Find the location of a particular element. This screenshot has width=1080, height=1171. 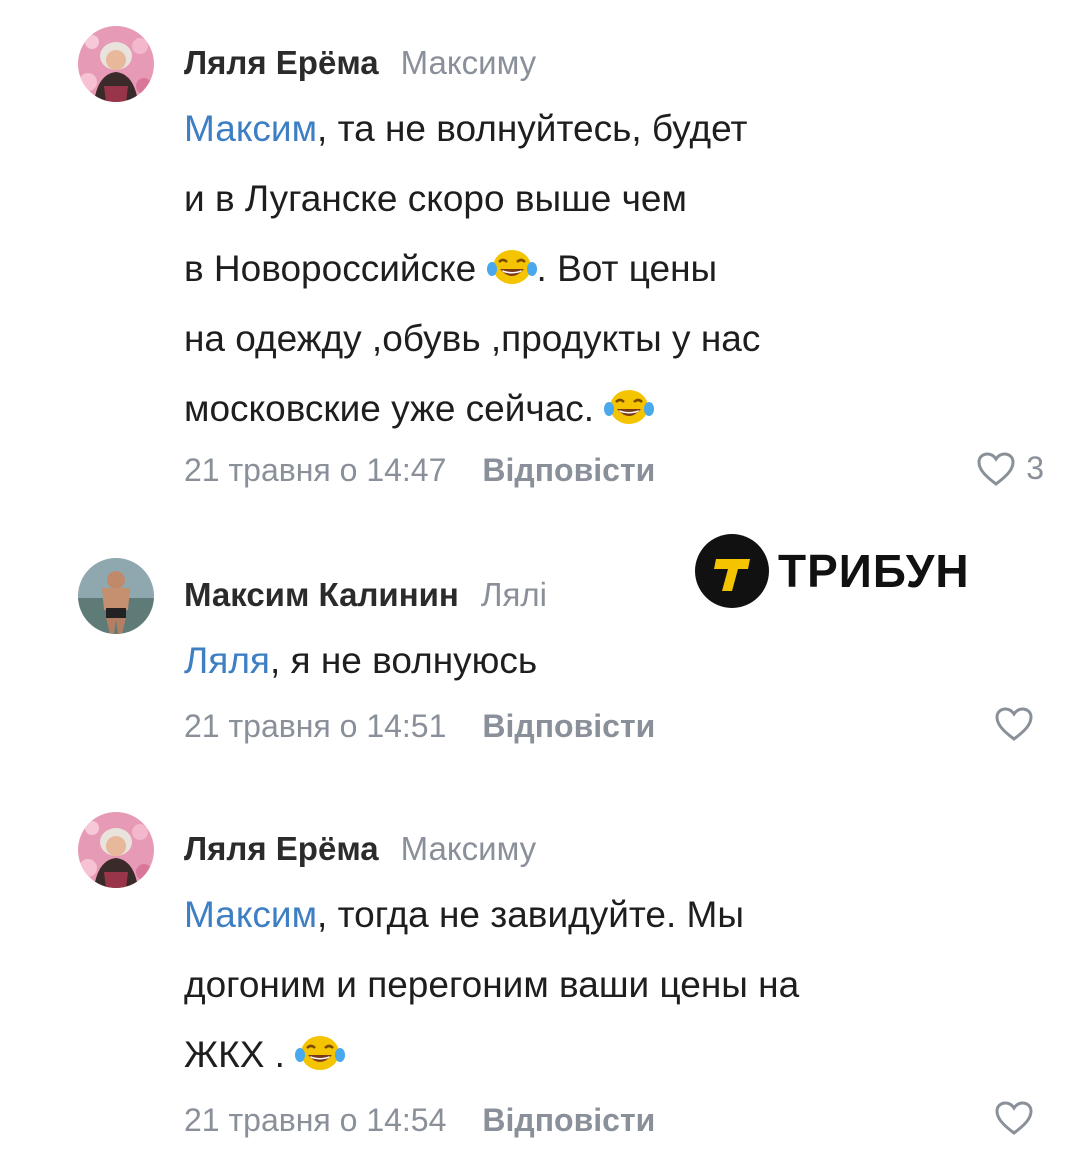

comment-meta: 21 травня о 14:54 Відповісти is located at coordinates (419, 1120).